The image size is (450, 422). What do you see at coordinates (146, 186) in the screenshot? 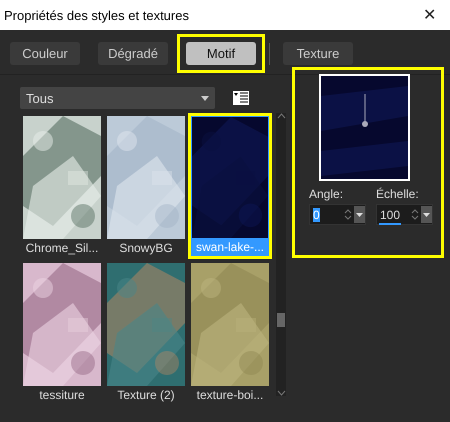
I see `pattern-tile: SnowyBG` at bounding box center [146, 186].